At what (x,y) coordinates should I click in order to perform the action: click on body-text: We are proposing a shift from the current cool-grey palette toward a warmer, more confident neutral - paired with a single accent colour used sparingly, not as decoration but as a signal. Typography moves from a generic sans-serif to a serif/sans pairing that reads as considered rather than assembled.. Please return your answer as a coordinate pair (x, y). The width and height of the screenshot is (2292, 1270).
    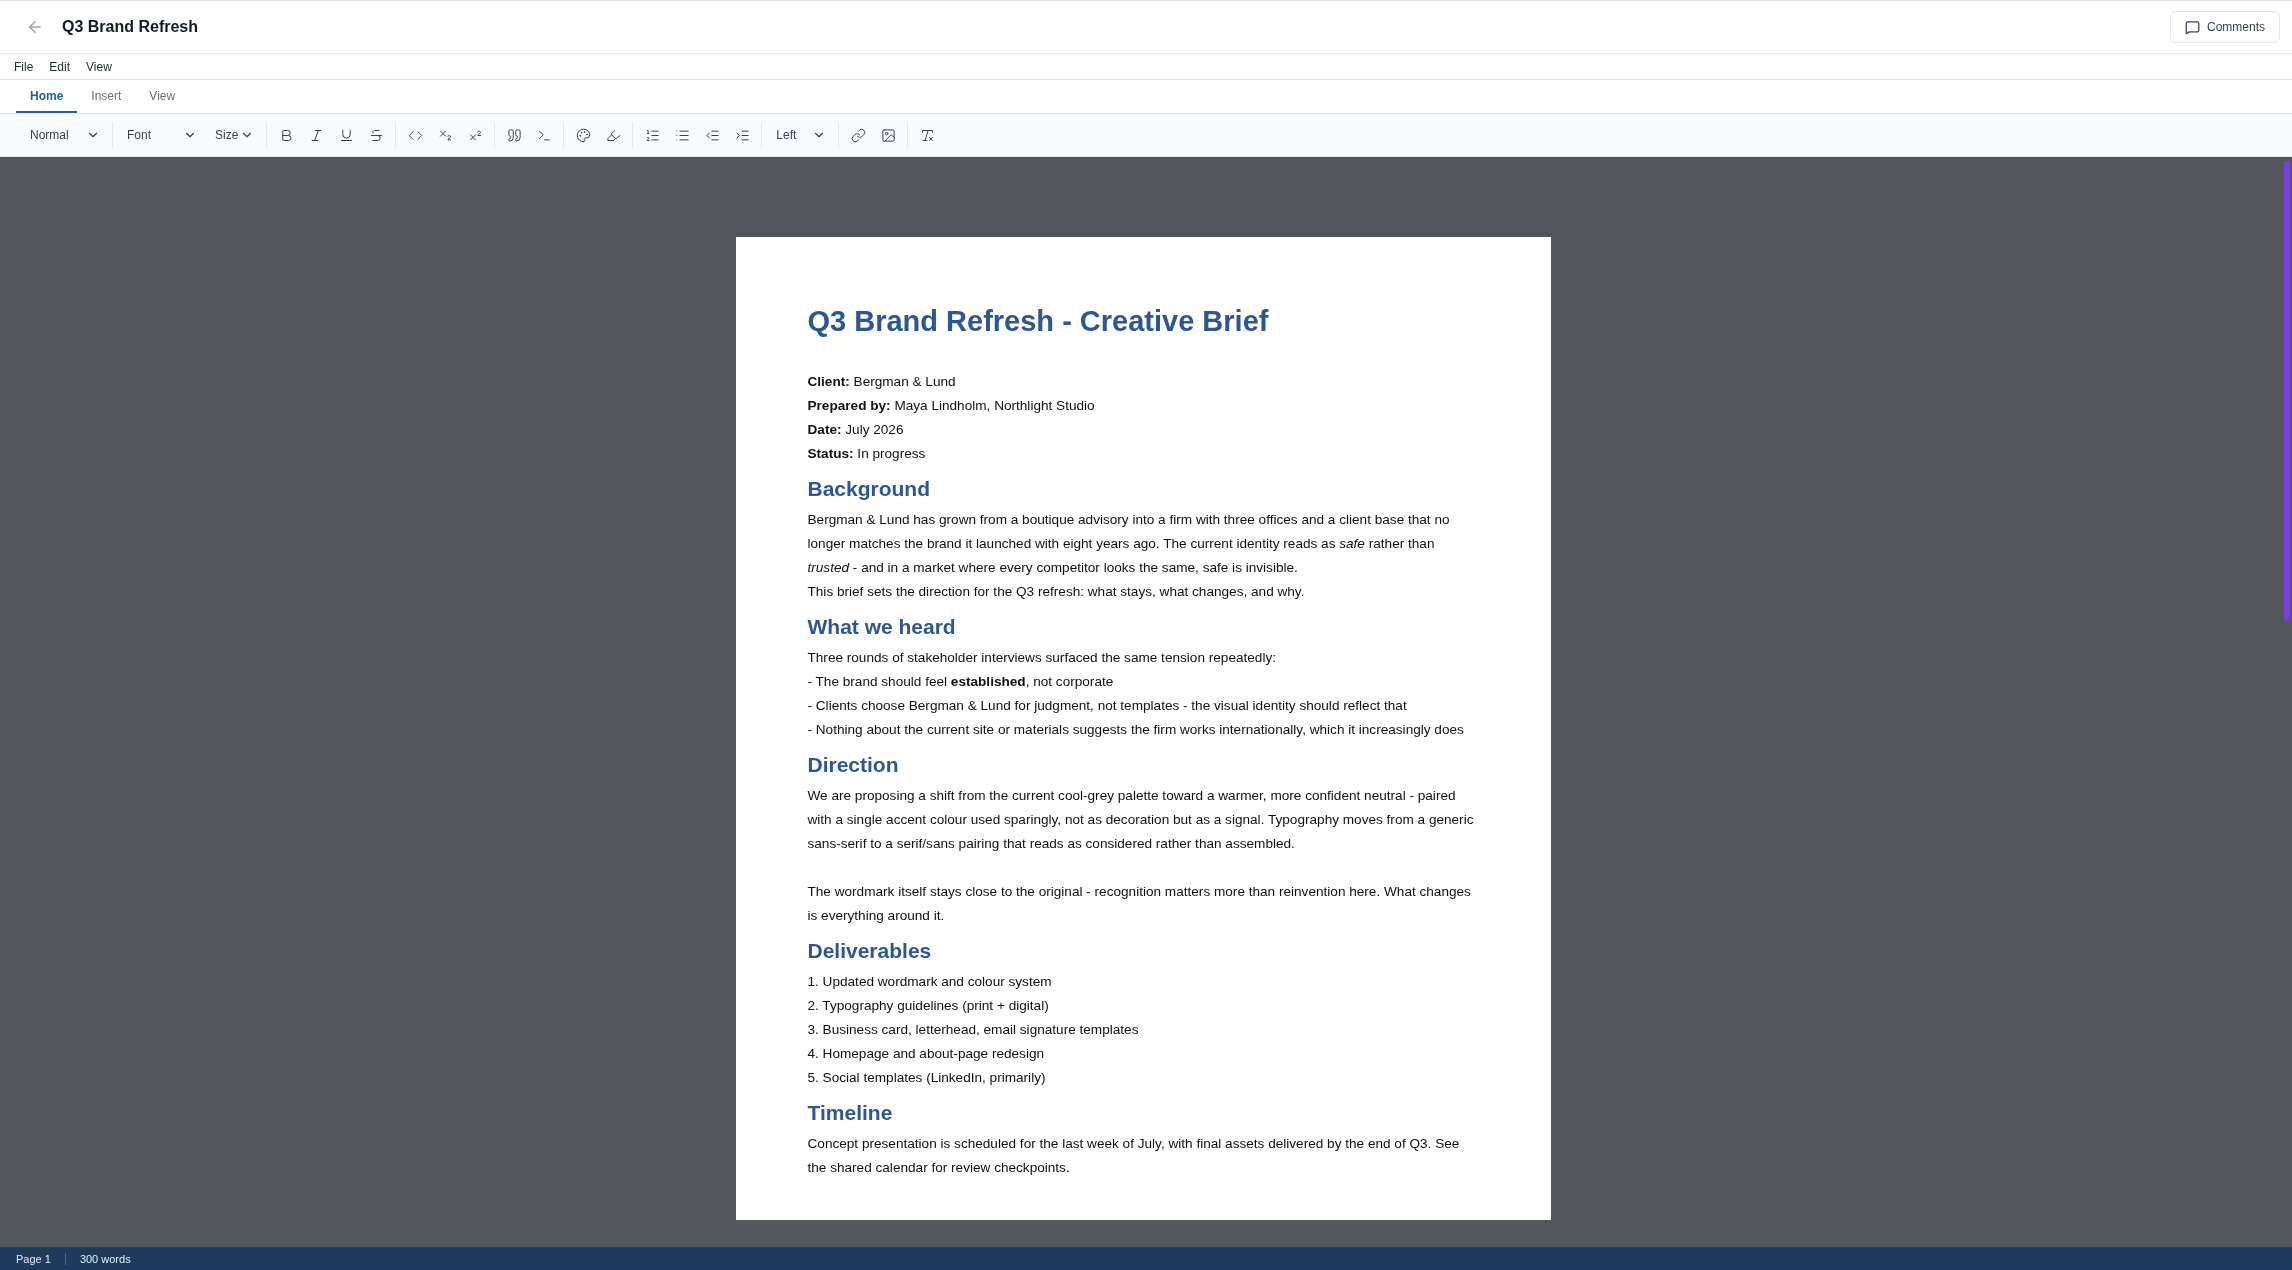
    Looking at the image, I should click on (1141, 820).